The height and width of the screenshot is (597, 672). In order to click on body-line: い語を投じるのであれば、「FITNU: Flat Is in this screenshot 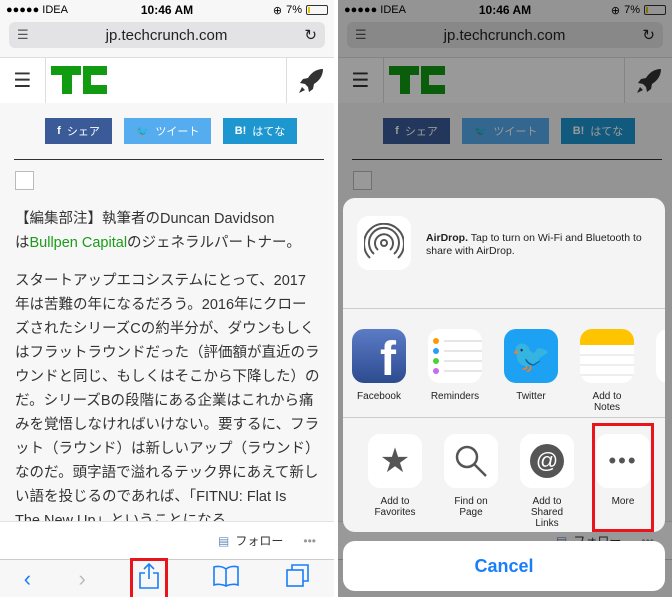, I will do `click(151, 497)`.